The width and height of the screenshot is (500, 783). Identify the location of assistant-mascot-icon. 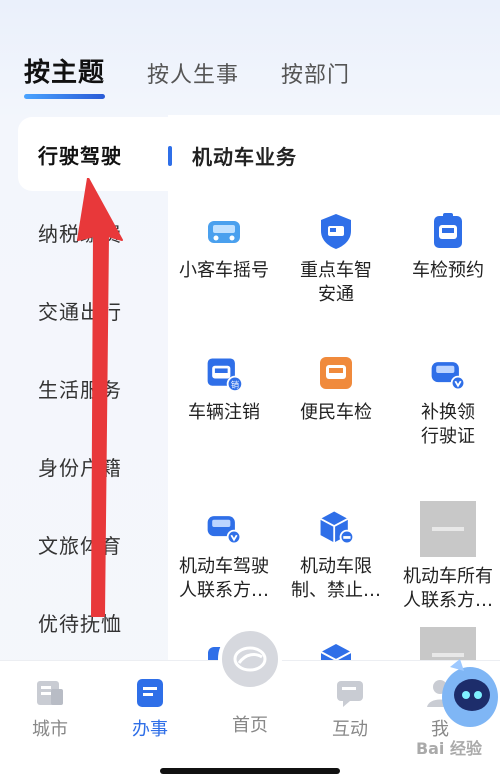
(465, 695).